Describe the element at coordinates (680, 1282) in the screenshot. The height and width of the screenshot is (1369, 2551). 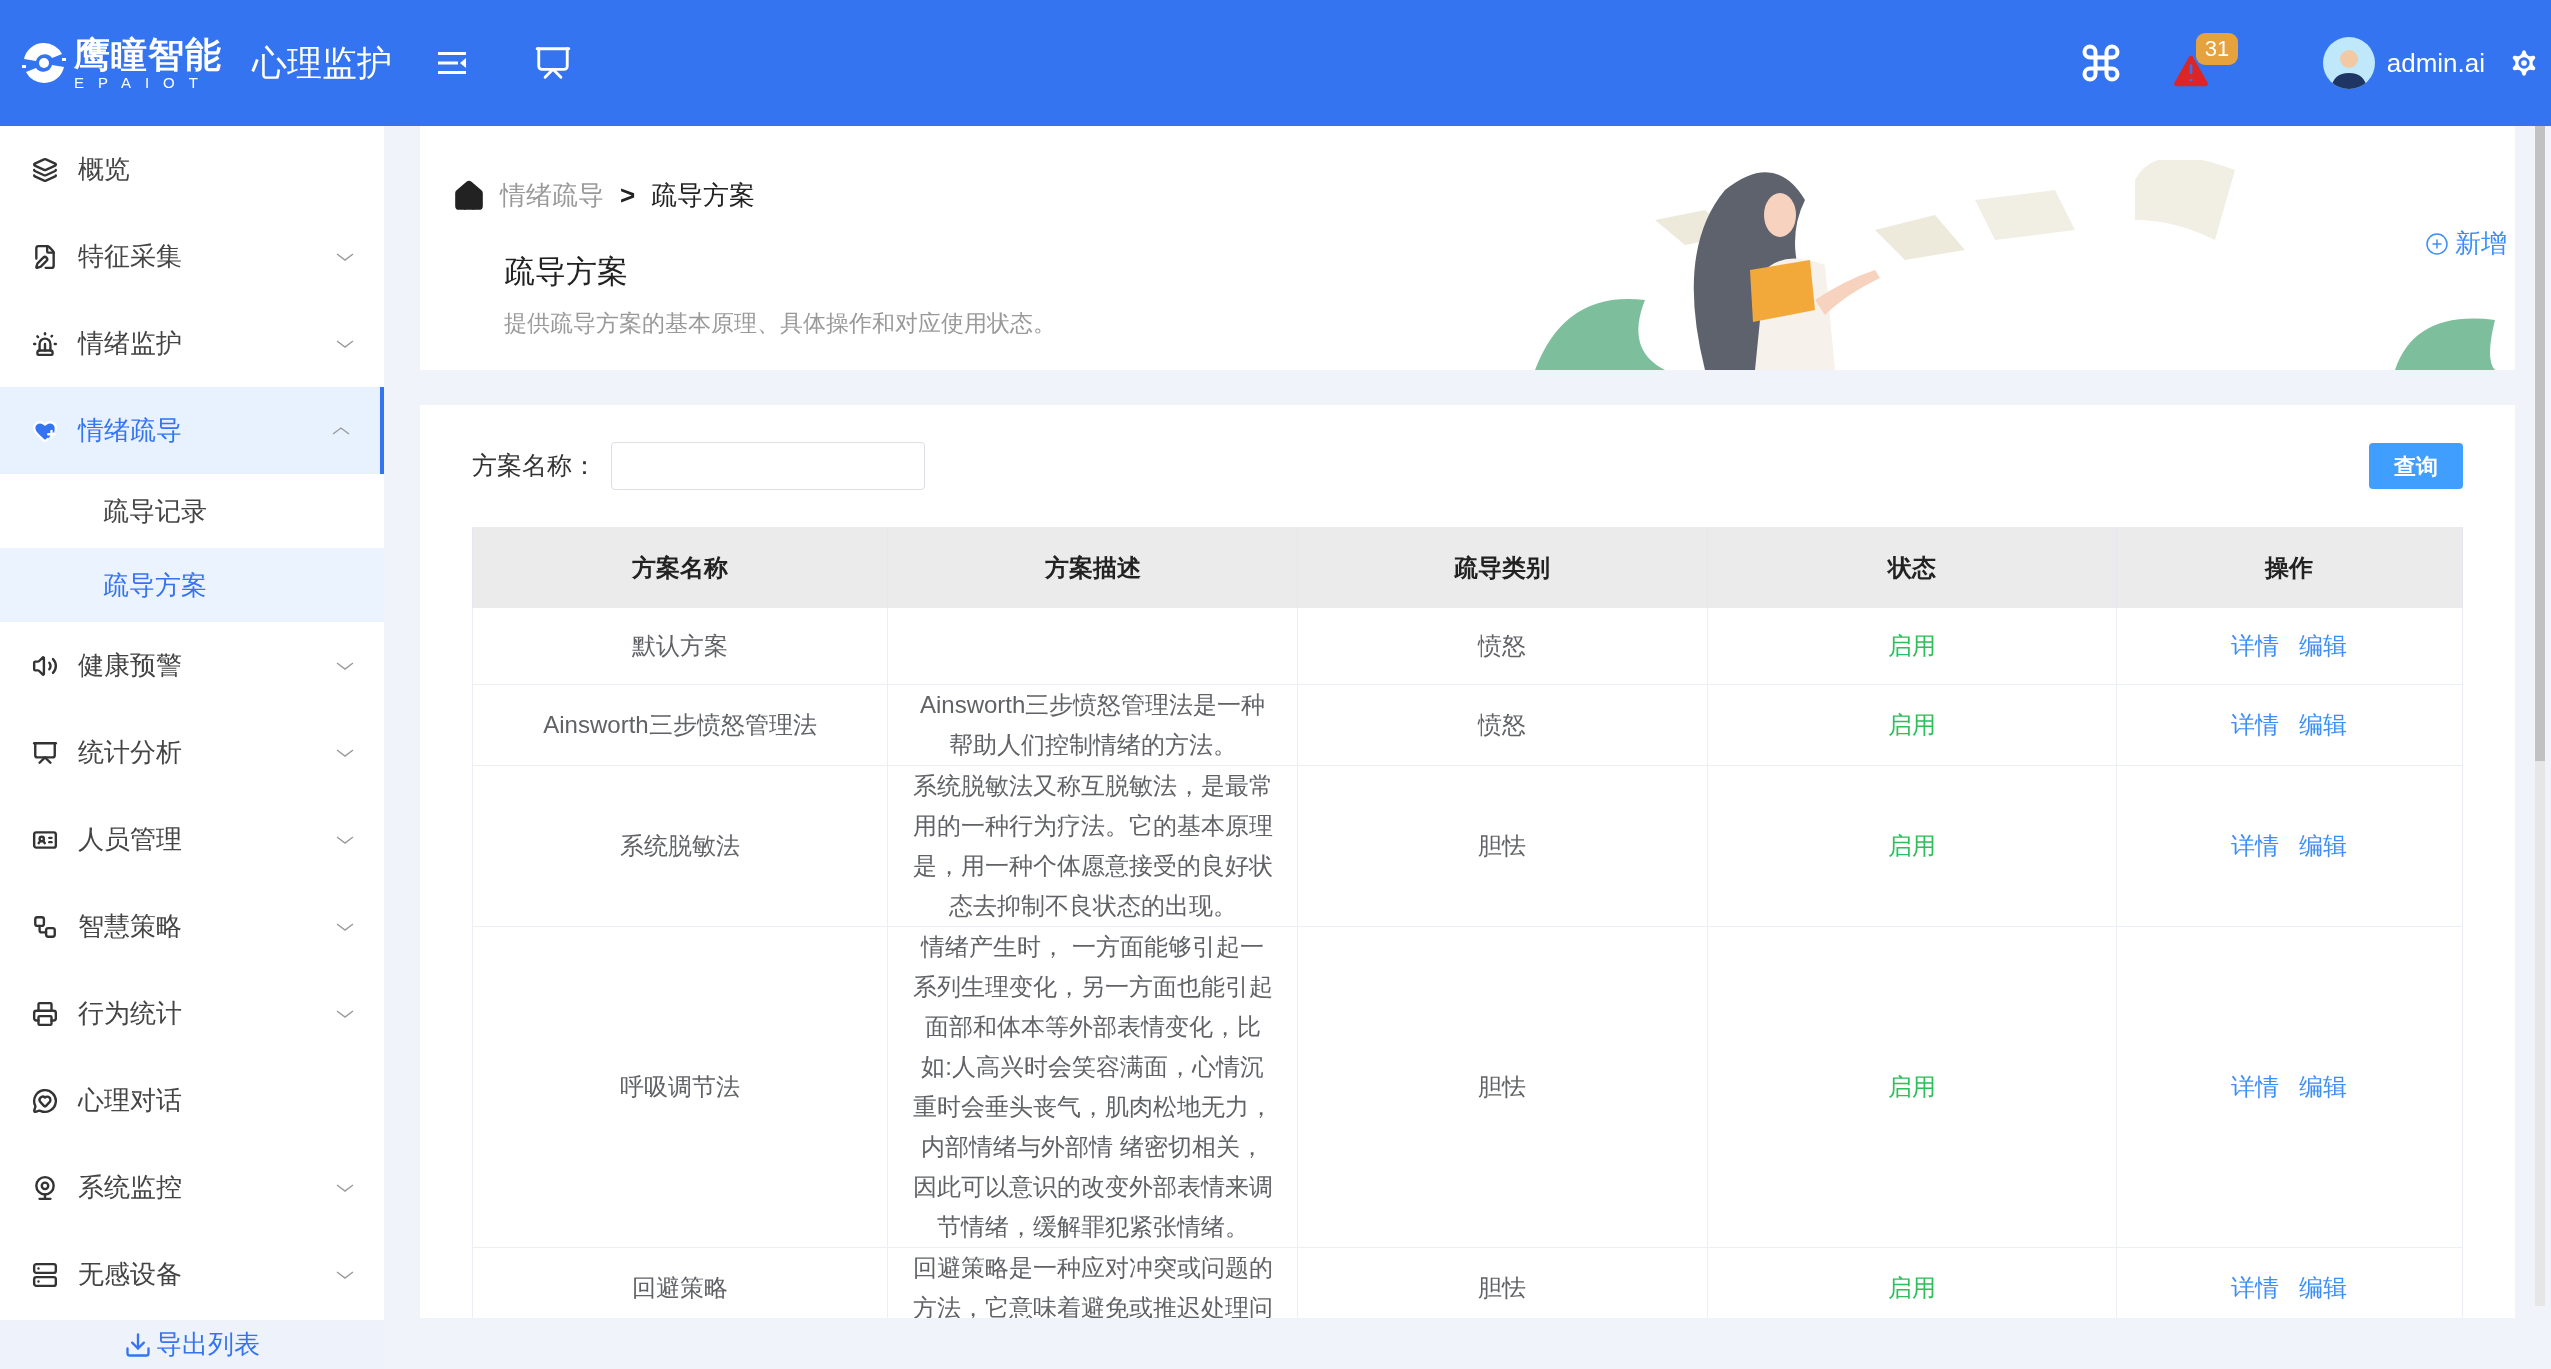
I see `table-cell: 回避策略` at that location.